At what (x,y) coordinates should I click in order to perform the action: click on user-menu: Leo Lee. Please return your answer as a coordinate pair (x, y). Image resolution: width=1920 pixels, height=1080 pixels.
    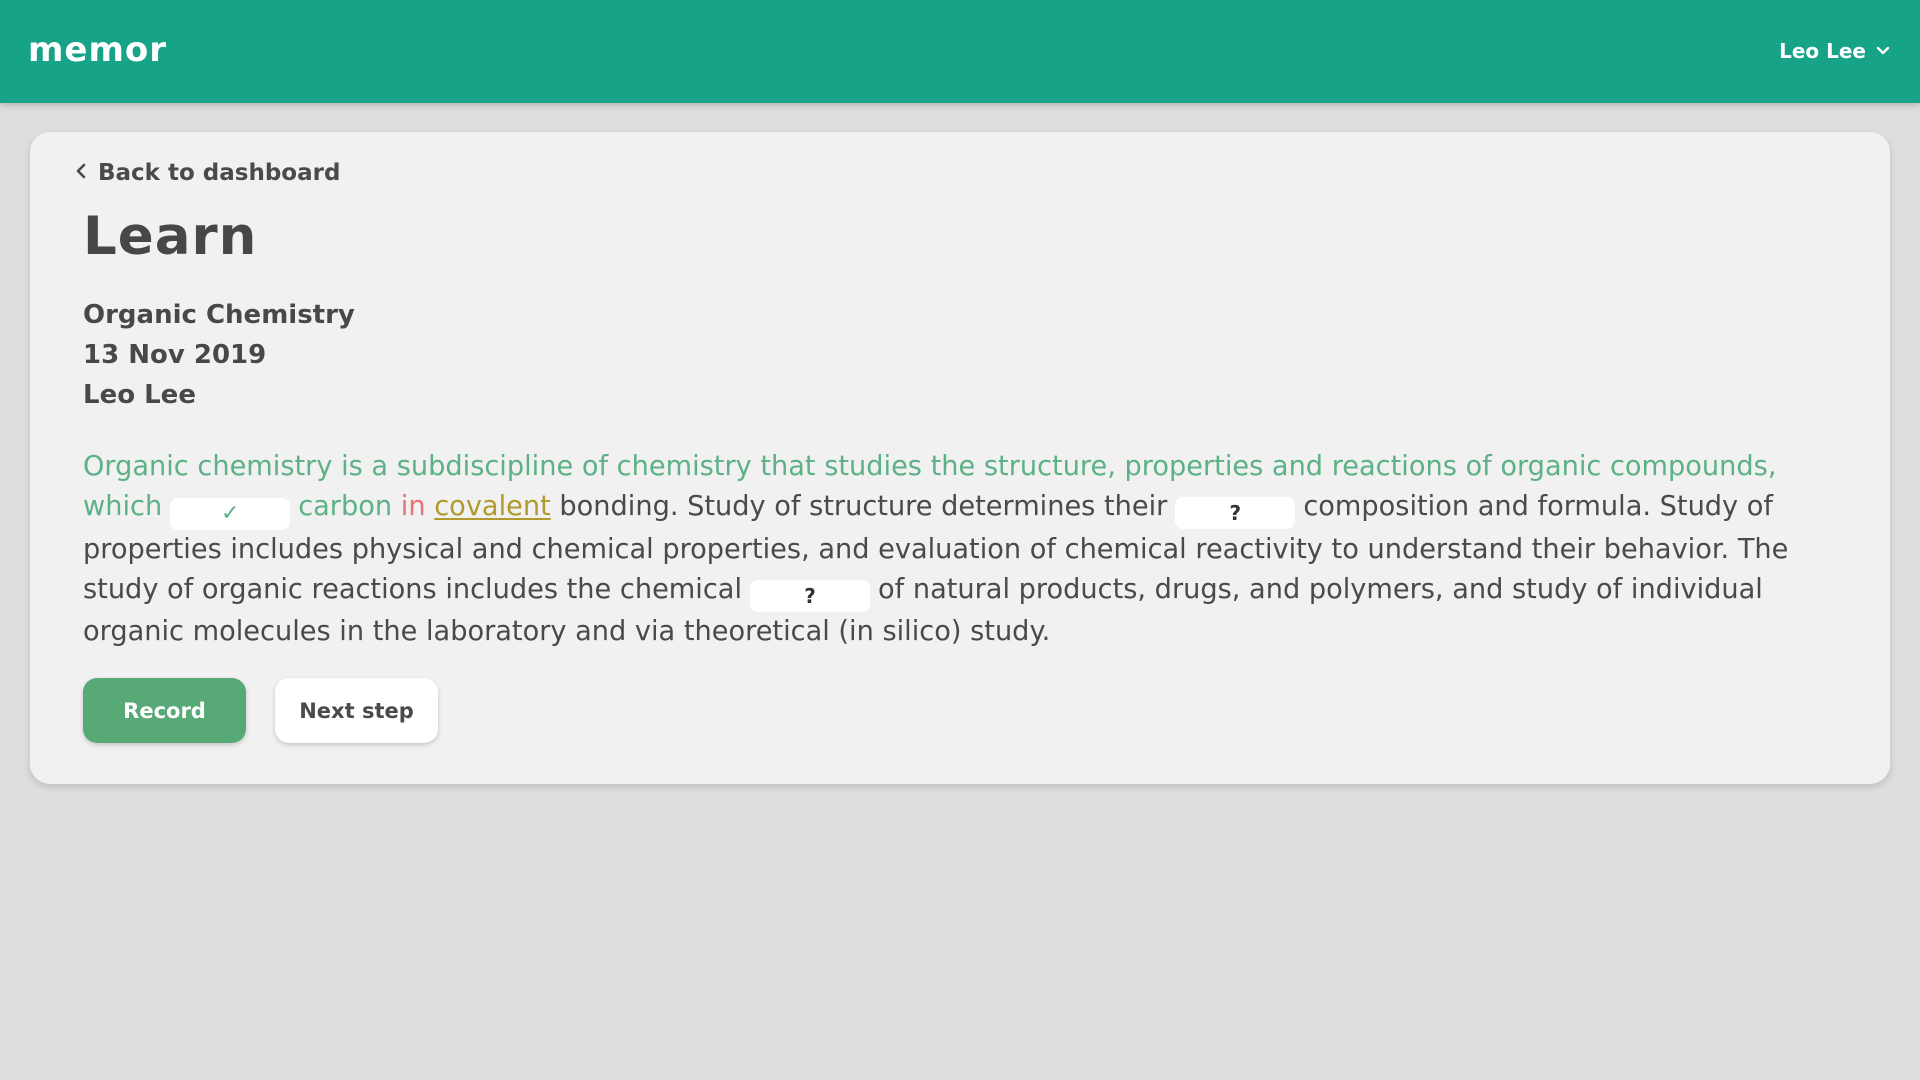
    Looking at the image, I should click on (1834, 51).